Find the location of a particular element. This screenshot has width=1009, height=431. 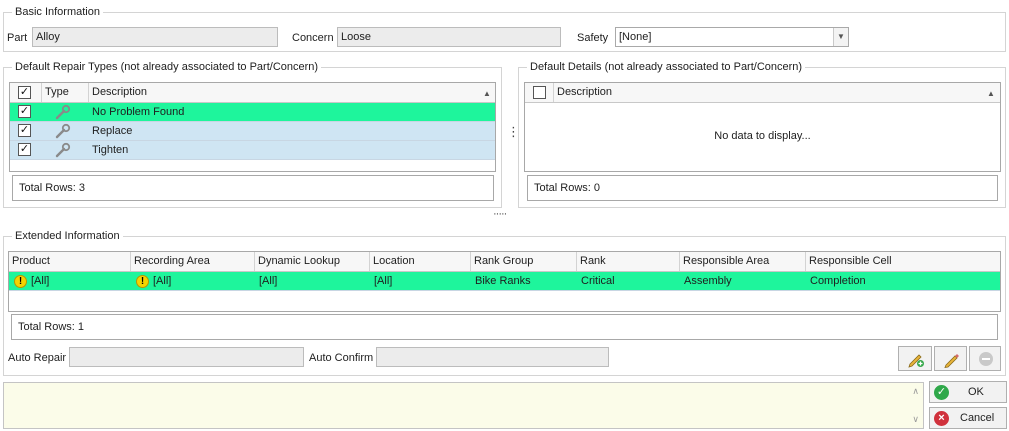

safety-label: Safety is located at coordinates (593, 38).